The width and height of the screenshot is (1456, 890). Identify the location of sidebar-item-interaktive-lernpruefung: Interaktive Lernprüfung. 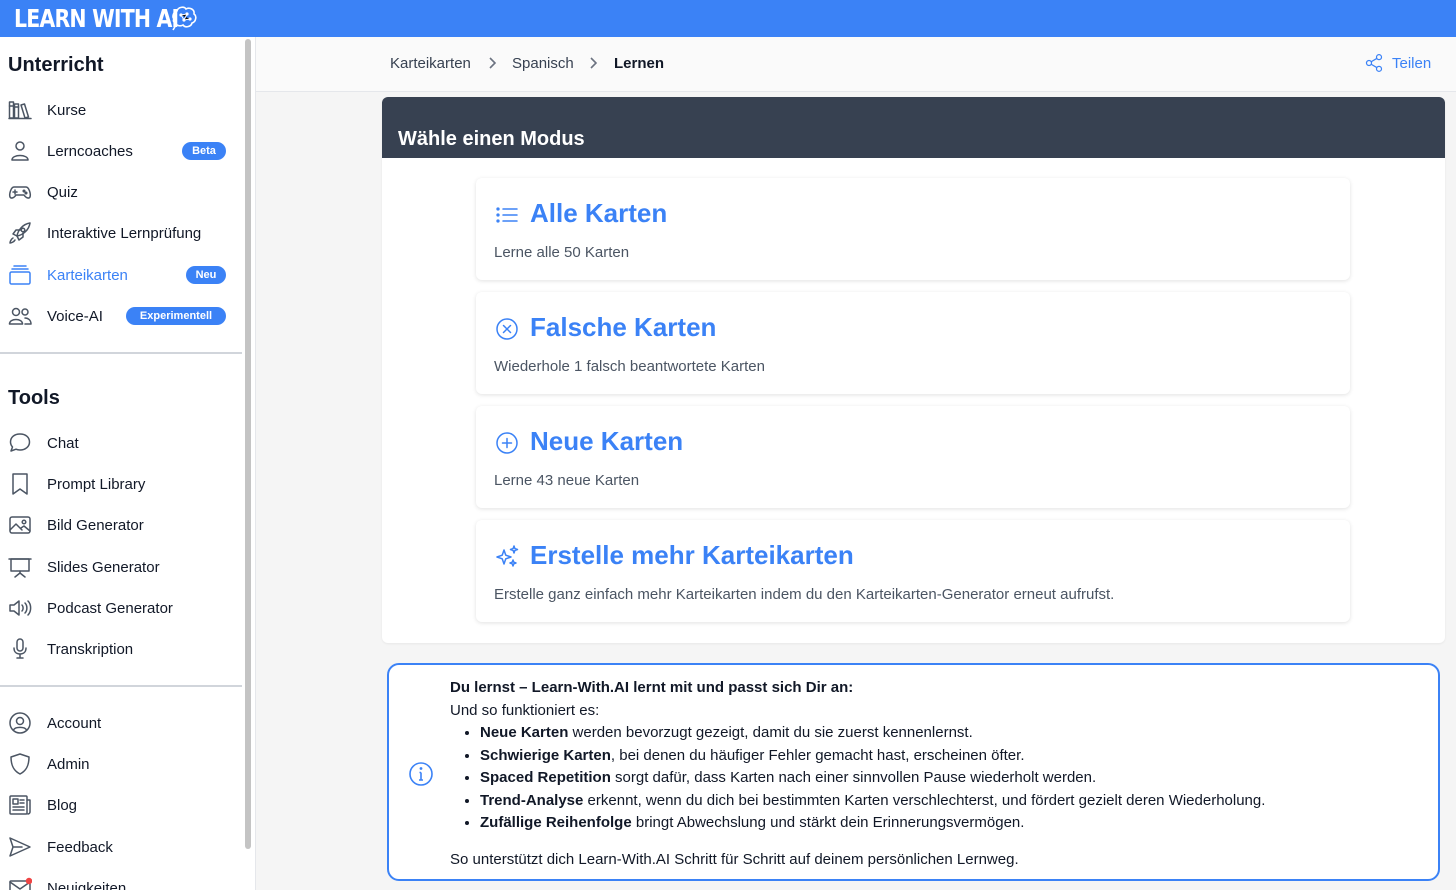
(121, 233).